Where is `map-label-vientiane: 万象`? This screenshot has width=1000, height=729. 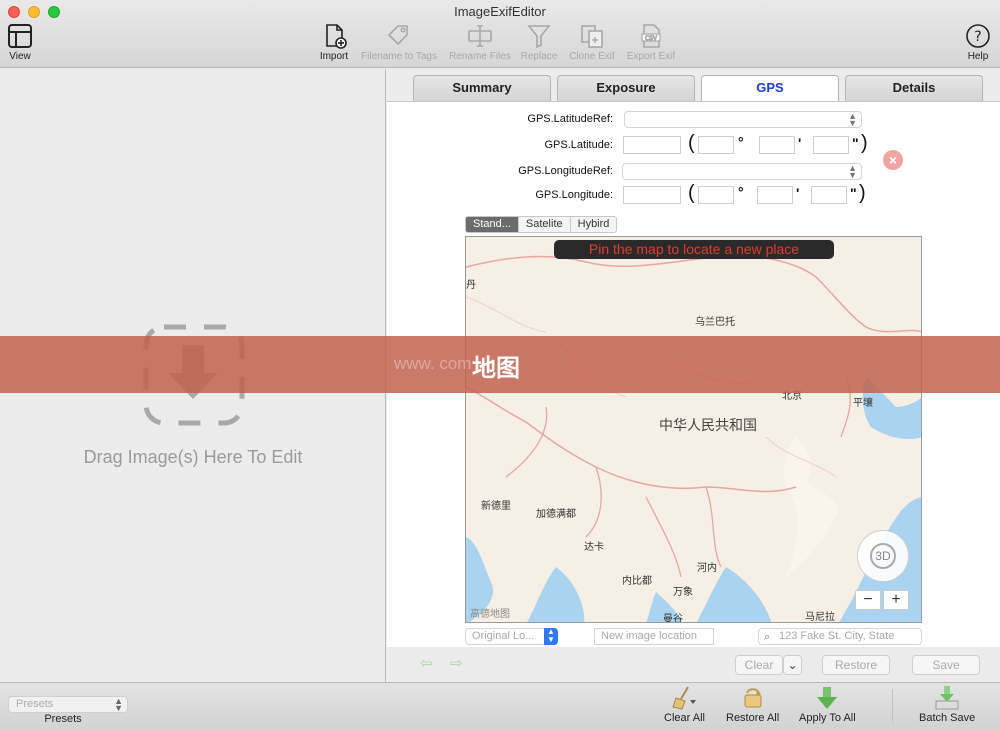
map-label-vientiane: 万象 is located at coordinates (683, 592).